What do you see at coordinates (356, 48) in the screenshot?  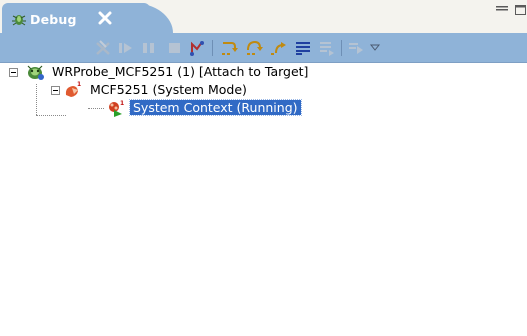 I see `use-step-filters-icon` at bounding box center [356, 48].